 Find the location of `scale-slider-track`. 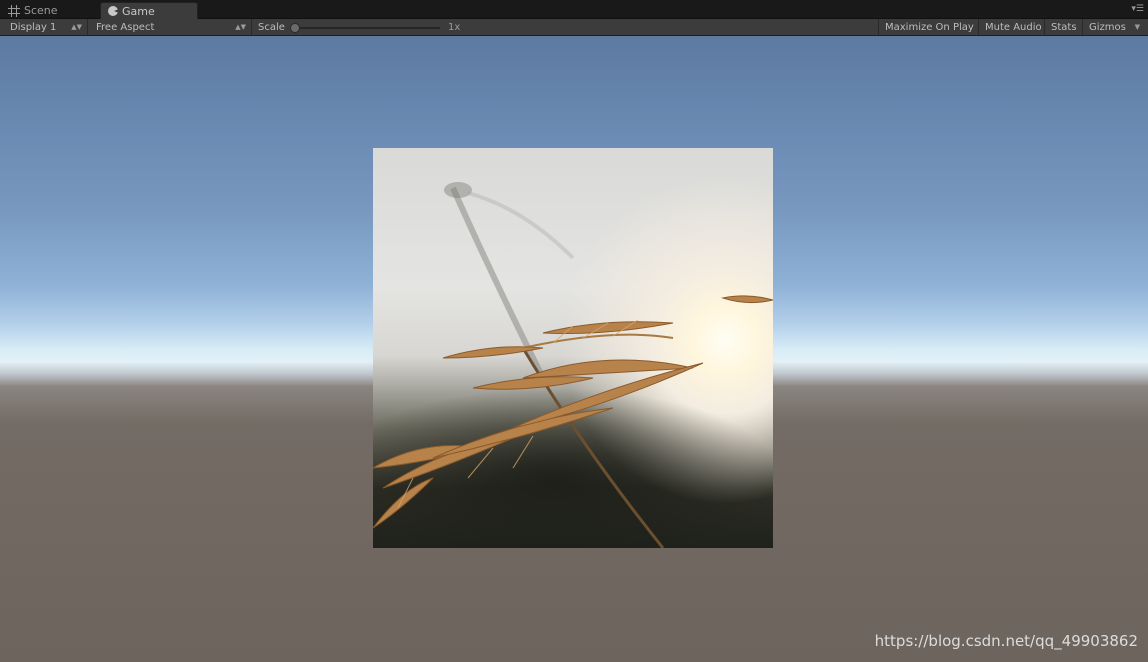

scale-slider-track is located at coordinates (368, 28).